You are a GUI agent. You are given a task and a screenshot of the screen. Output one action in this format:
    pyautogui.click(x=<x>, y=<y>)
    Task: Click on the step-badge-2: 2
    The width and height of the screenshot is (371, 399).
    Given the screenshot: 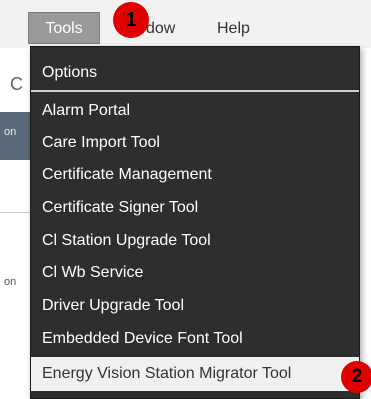 What is the action you would take?
    pyautogui.click(x=356, y=377)
    